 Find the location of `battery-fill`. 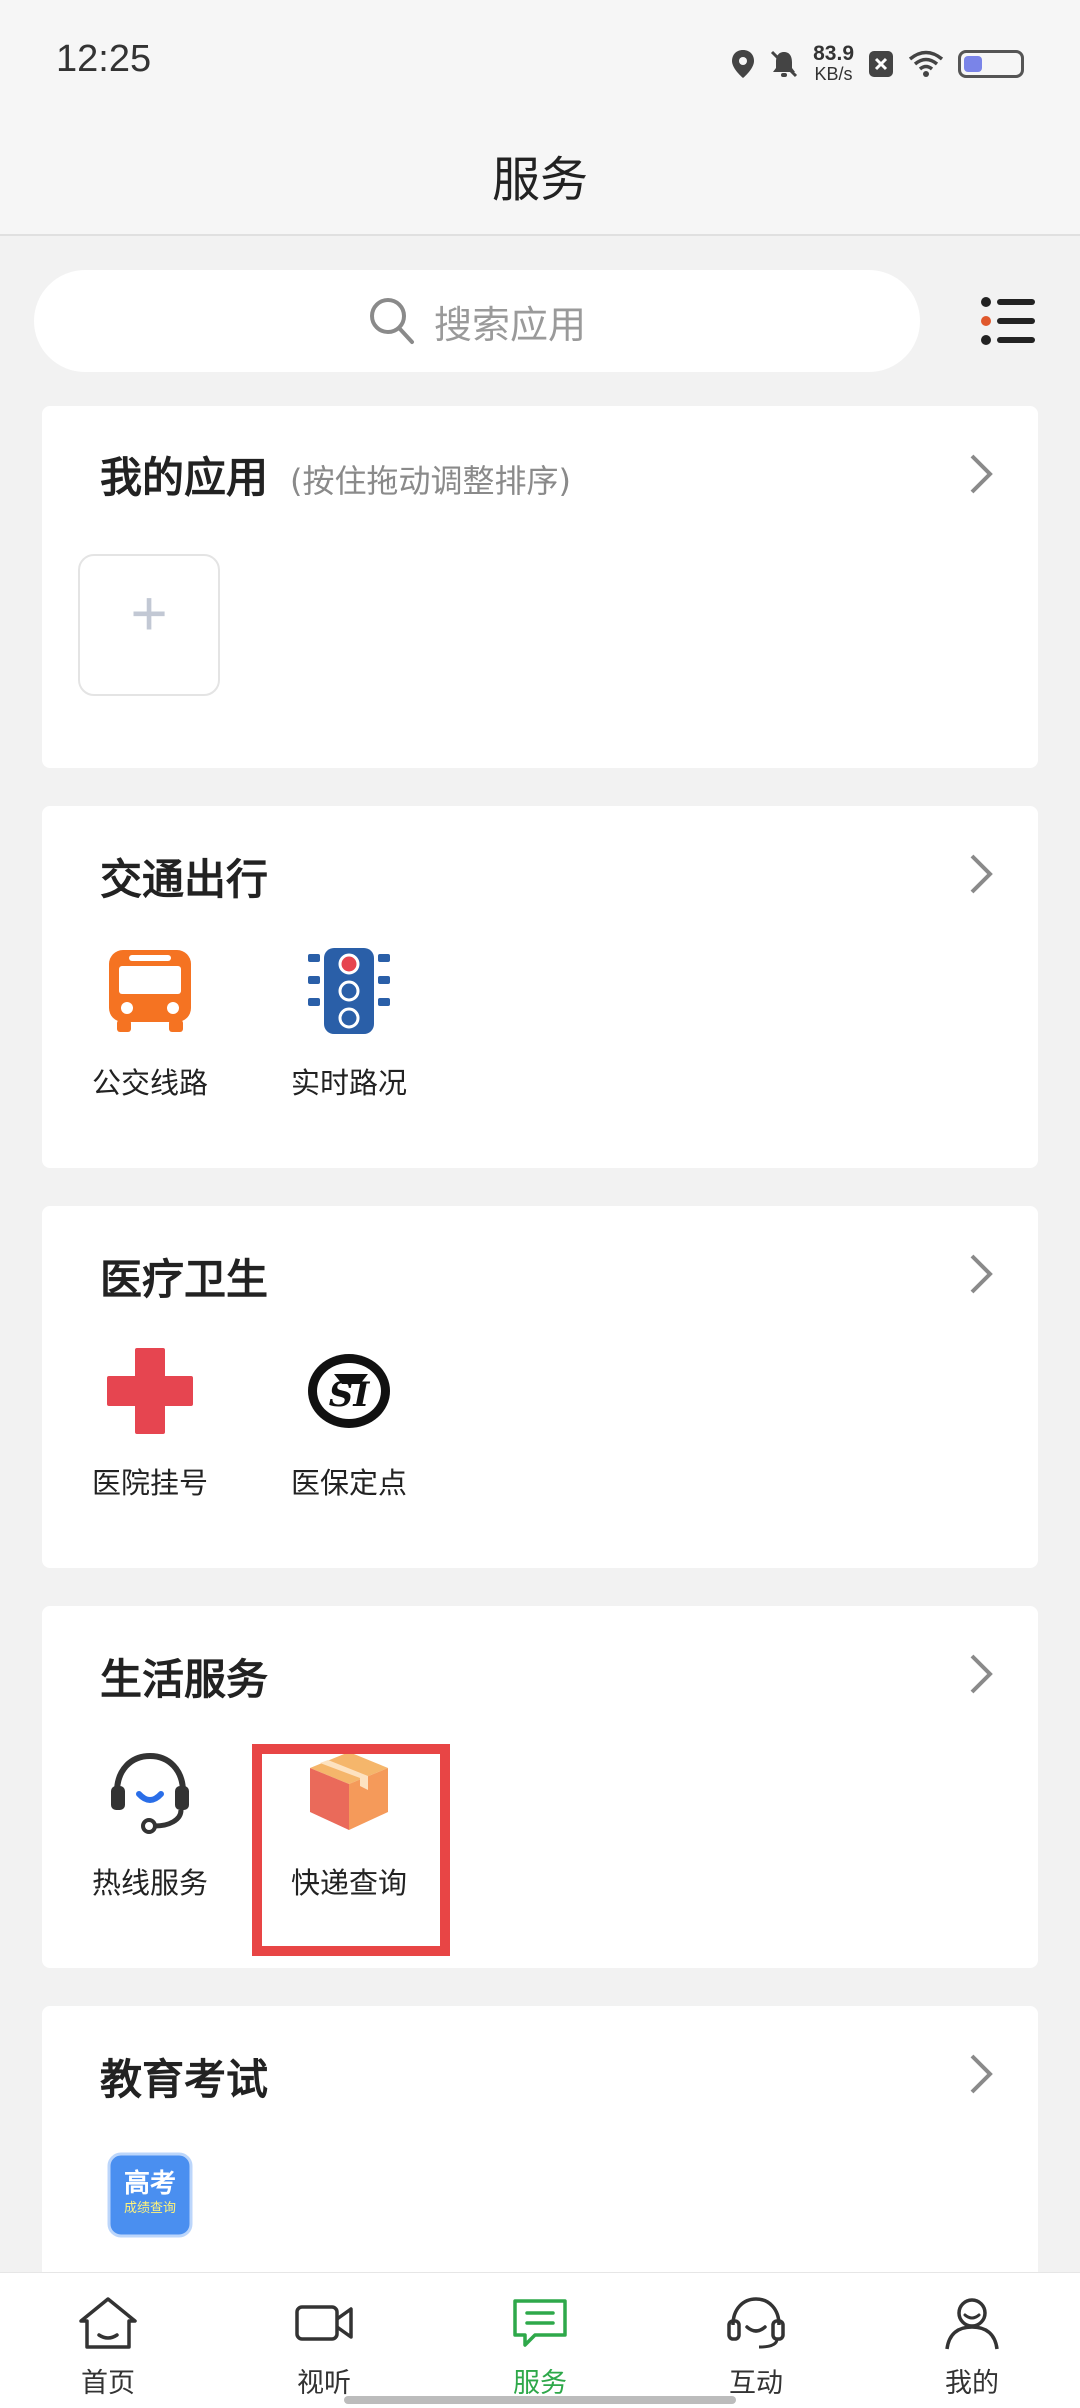

battery-fill is located at coordinates (973, 64).